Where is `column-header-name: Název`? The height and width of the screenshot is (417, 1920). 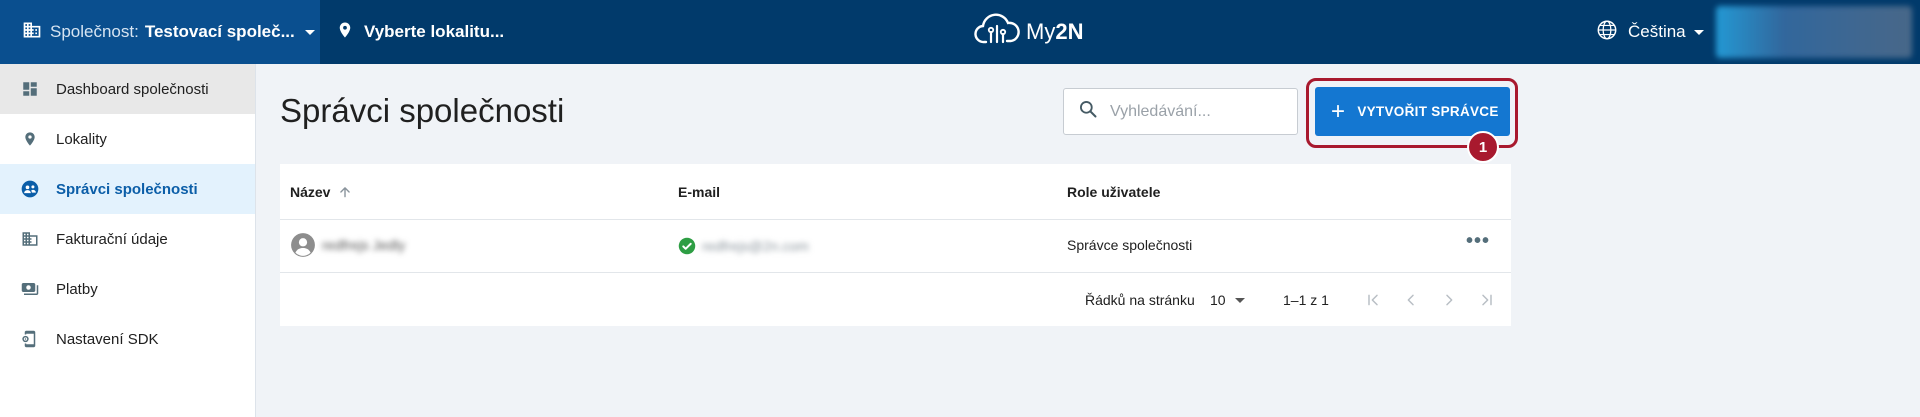
column-header-name: Název is located at coordinates (321, 192).